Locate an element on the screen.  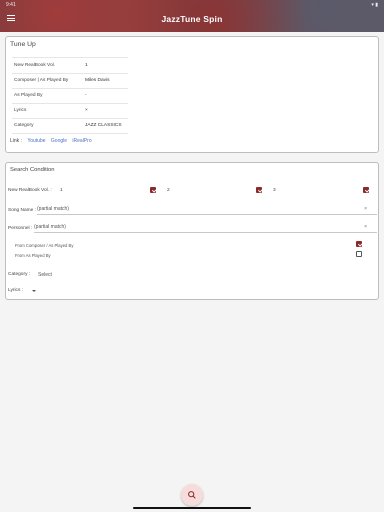
vol-2-label: 2 is located at coordinates (168, 190).